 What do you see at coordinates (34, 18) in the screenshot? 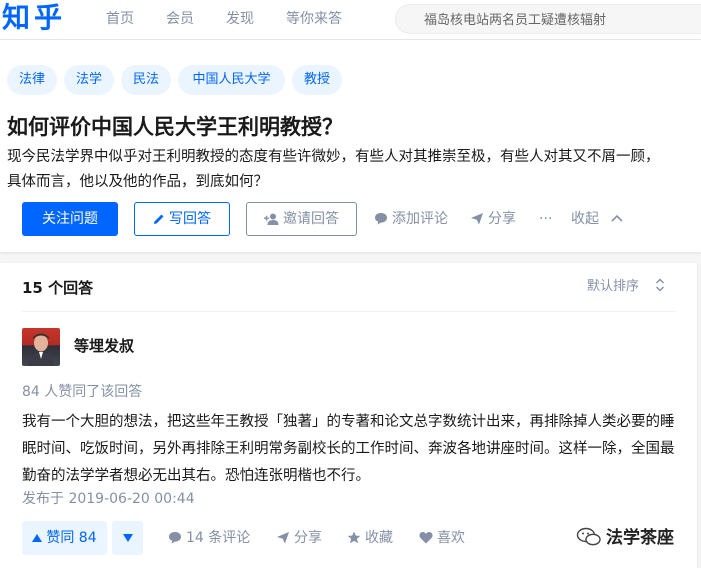
I see `zhihu-logo: 知乎` at bounding box center [34, 18].